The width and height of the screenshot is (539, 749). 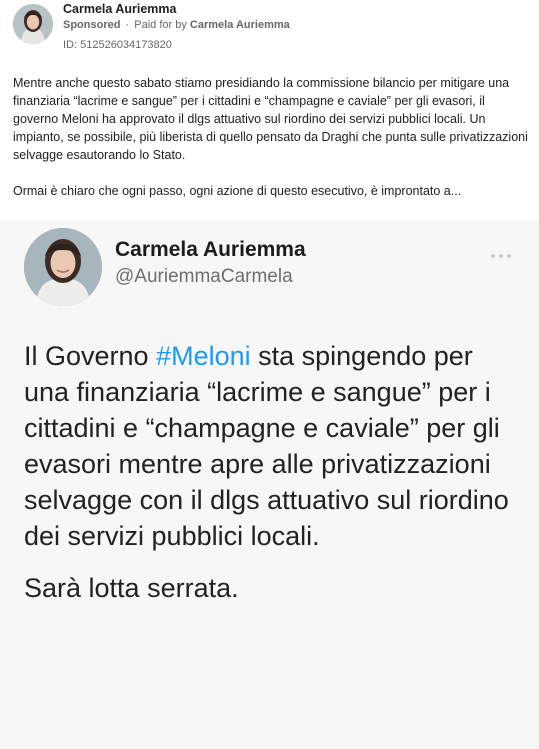 What do you see at coordinates (119, 9) in the screenshot?
I see `author-name-link: Carmela Auriemma` at bounding box center [119, 9].